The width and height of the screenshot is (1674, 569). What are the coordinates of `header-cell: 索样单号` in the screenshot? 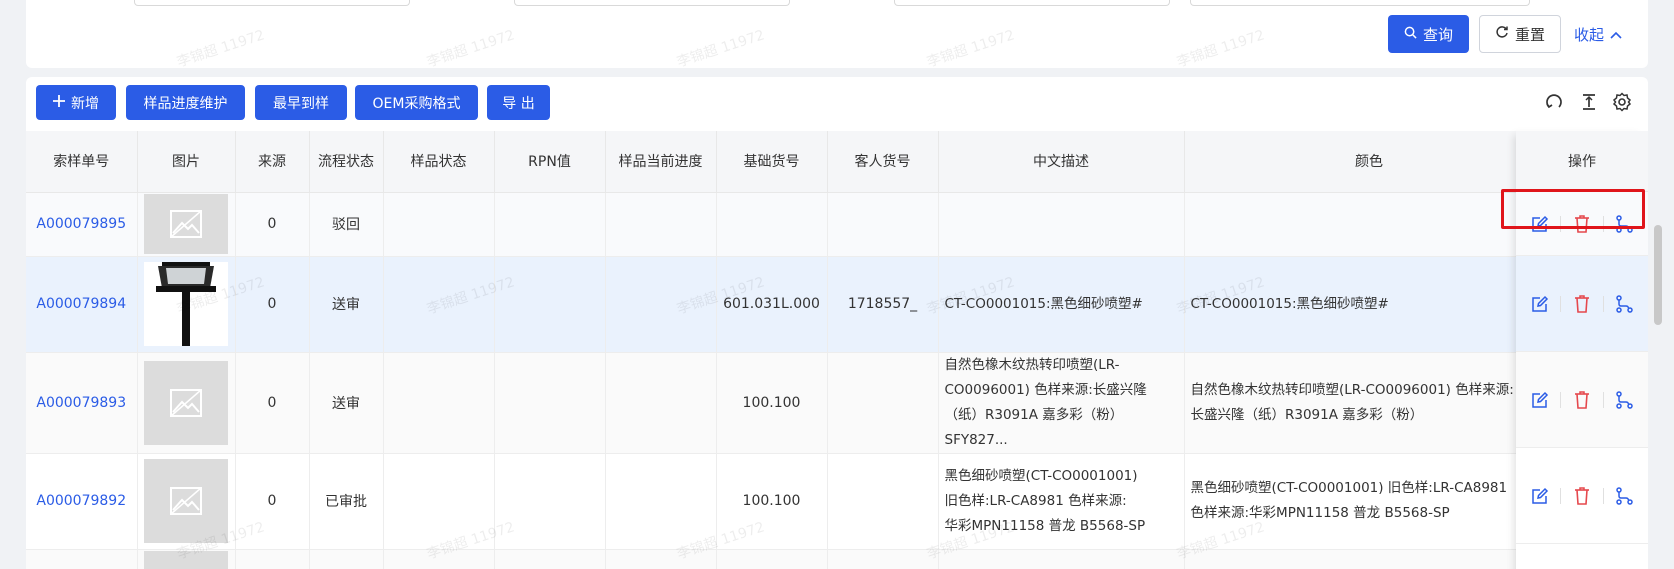 It's located at (82, 162).